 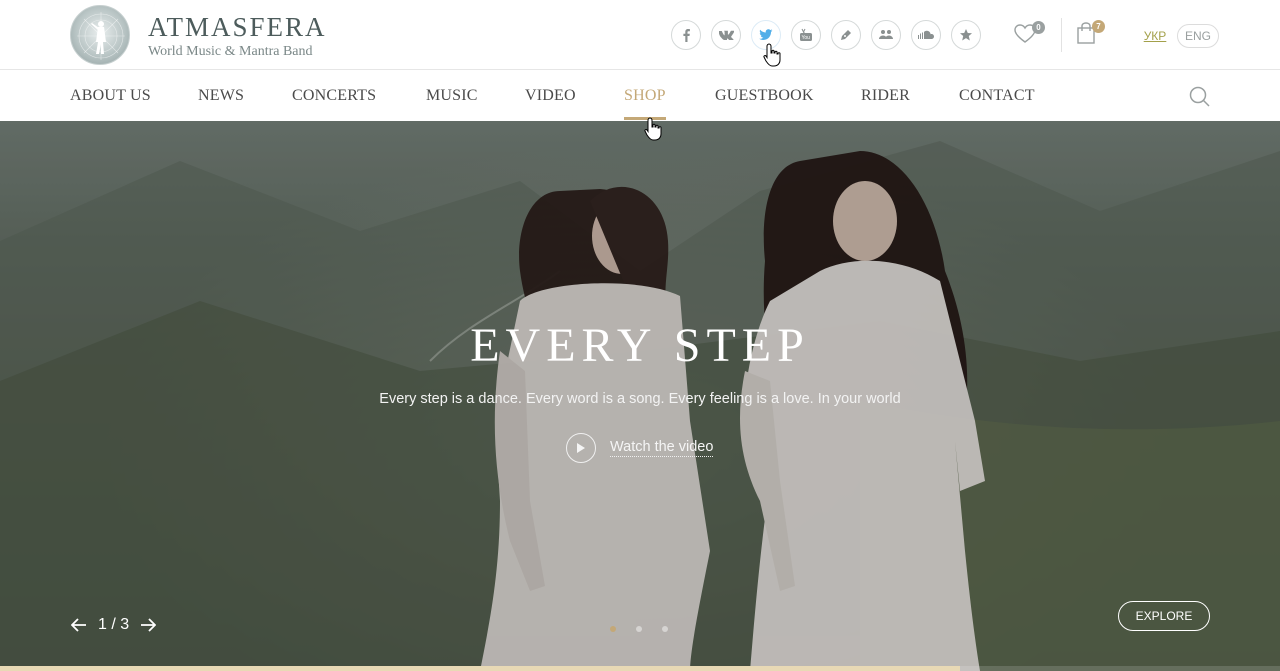 I want to click on cart-count-badge: 7, so click(x=1098, y=26).